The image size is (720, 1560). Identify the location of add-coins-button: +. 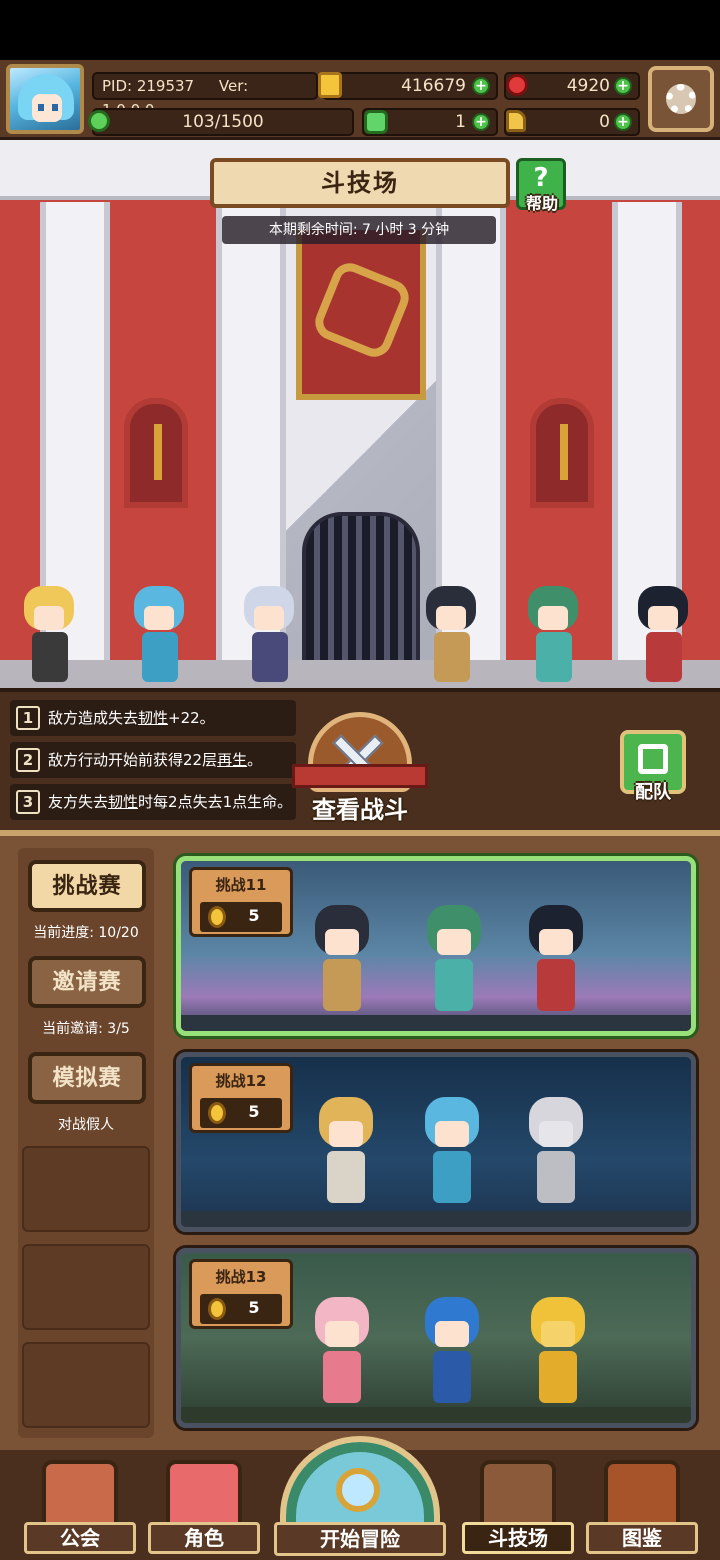
(481, 86).